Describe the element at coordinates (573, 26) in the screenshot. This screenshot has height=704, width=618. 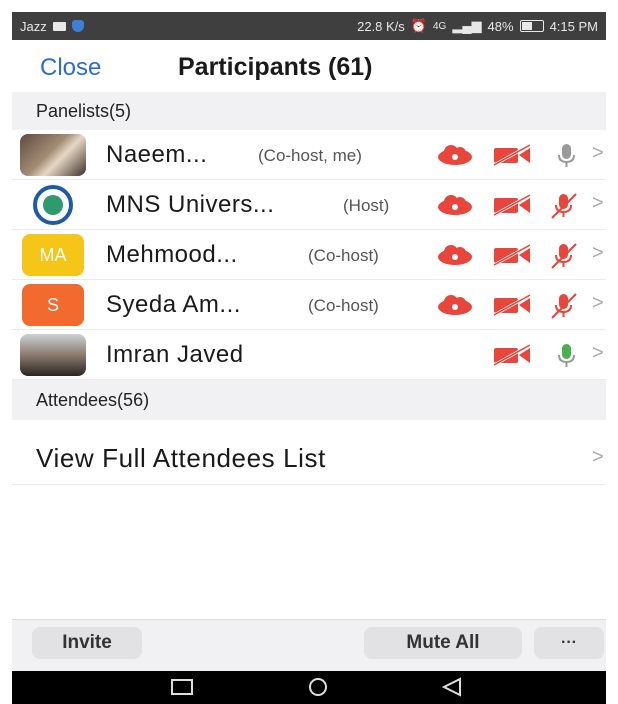
I see `clock: 4:15 PM` at that location.